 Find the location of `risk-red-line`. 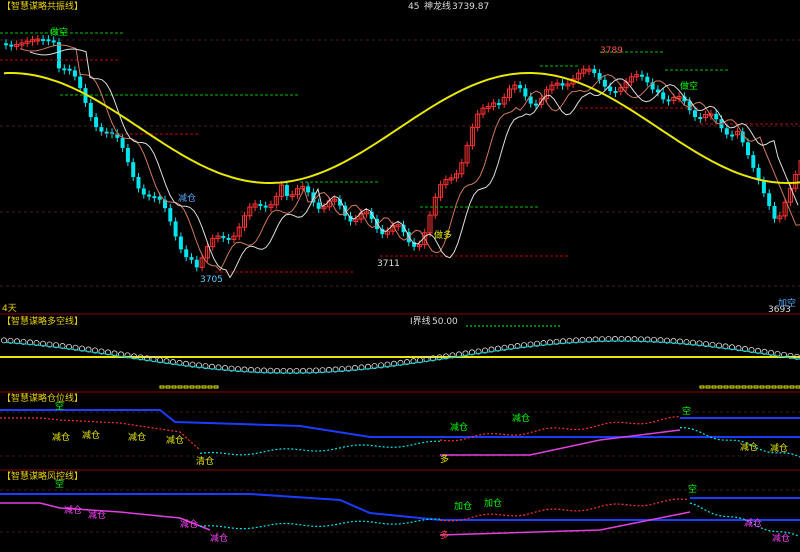

risk-red-line is located at coordinates (564, 510).